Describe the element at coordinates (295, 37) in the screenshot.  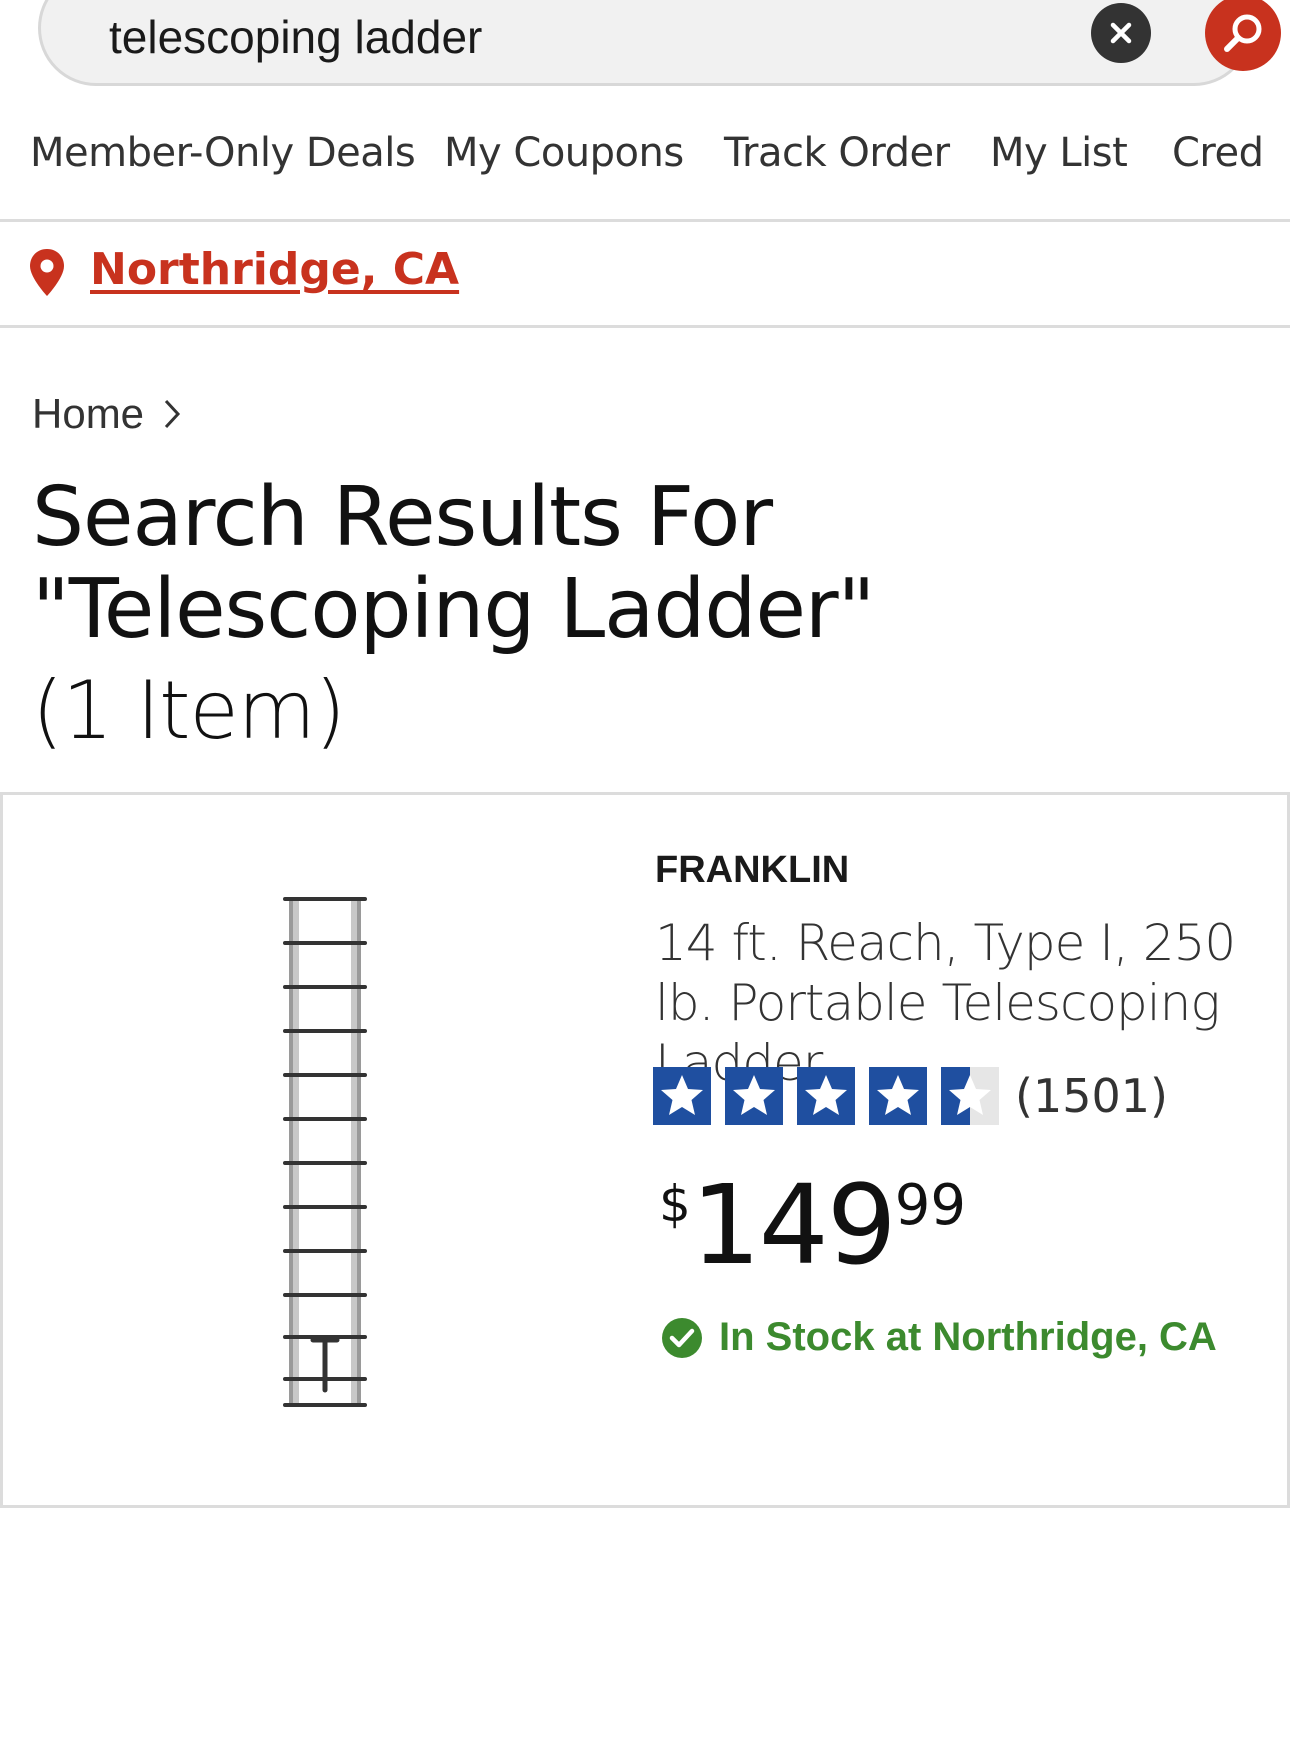
I see `search-input: telescoping ladder` at that location.